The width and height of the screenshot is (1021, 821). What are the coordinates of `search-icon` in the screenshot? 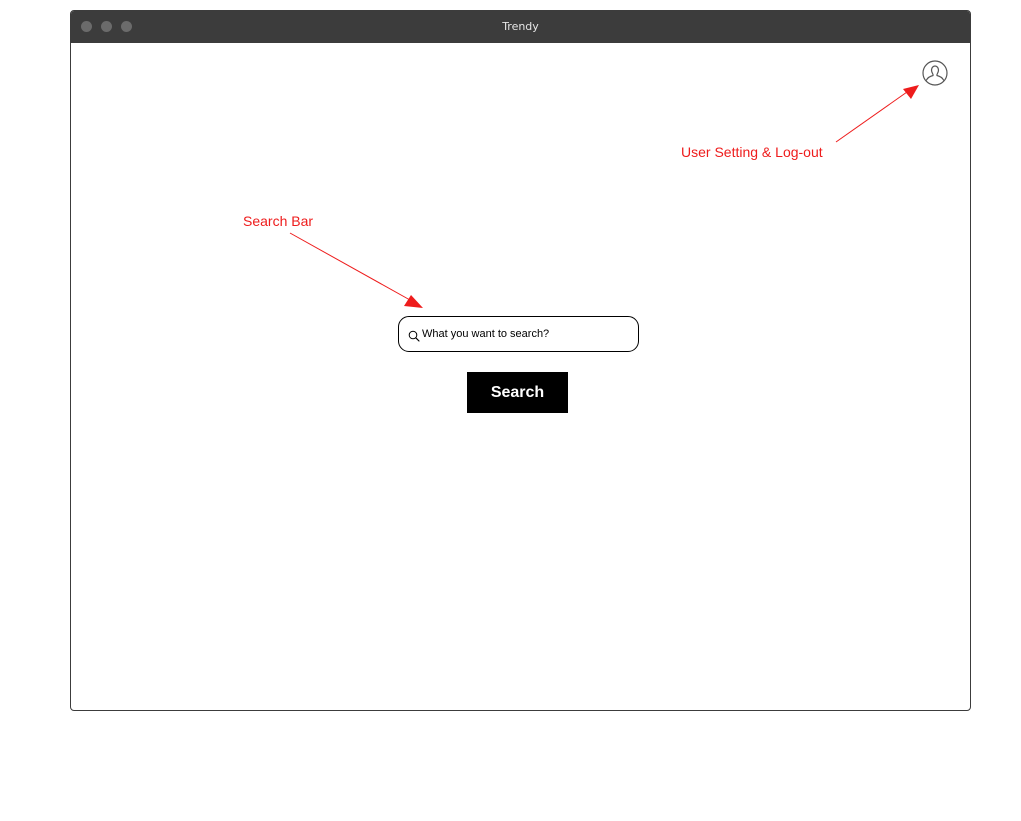 It's located at (414, 335).